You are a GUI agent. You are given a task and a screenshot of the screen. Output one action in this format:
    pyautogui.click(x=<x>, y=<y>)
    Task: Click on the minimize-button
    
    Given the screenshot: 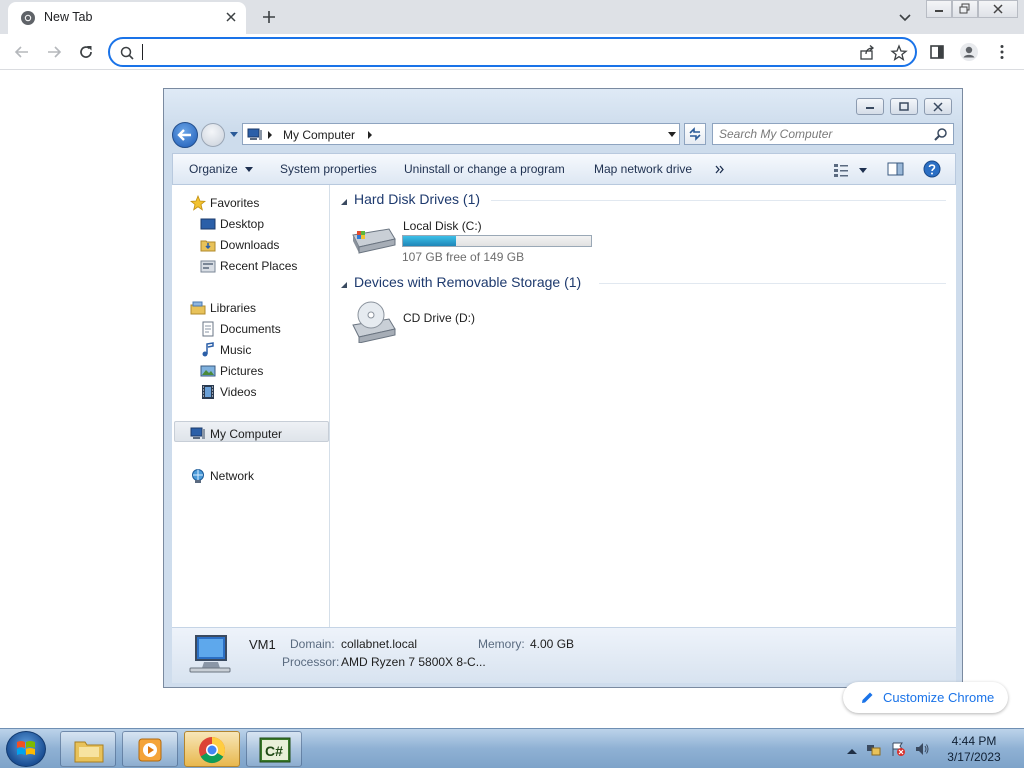 What is the action you would take?
    pyautogui.click(x=939, y=9)
    